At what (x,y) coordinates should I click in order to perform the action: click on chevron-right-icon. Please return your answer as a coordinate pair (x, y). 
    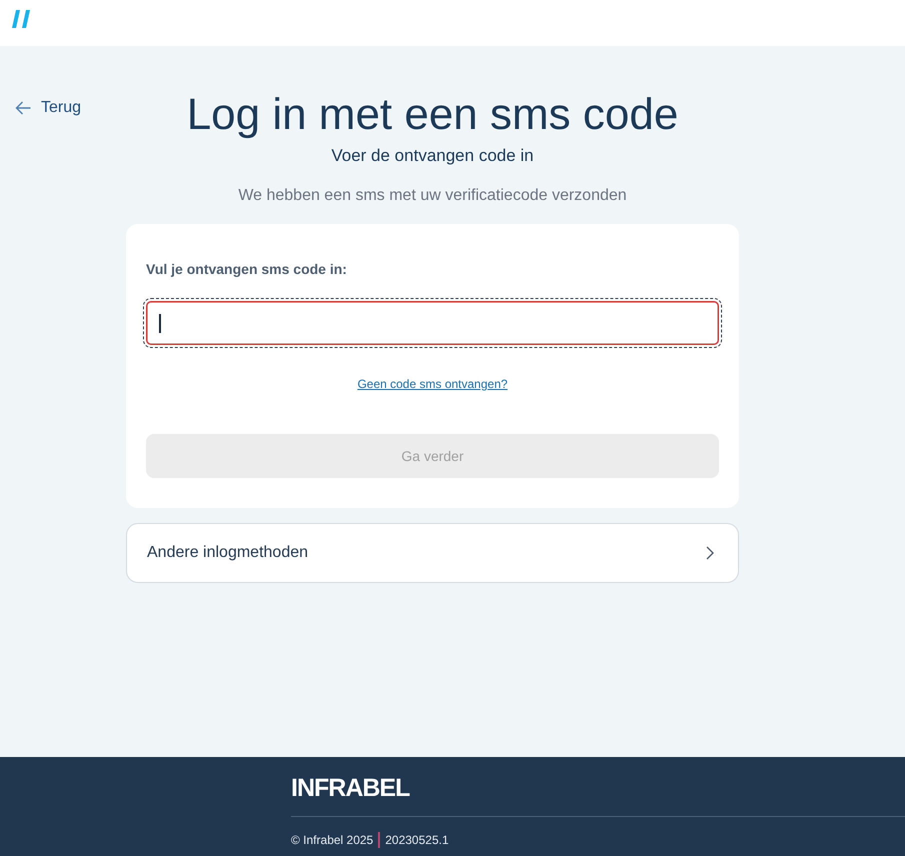
    Looking at the image, I should click on (710, 553).